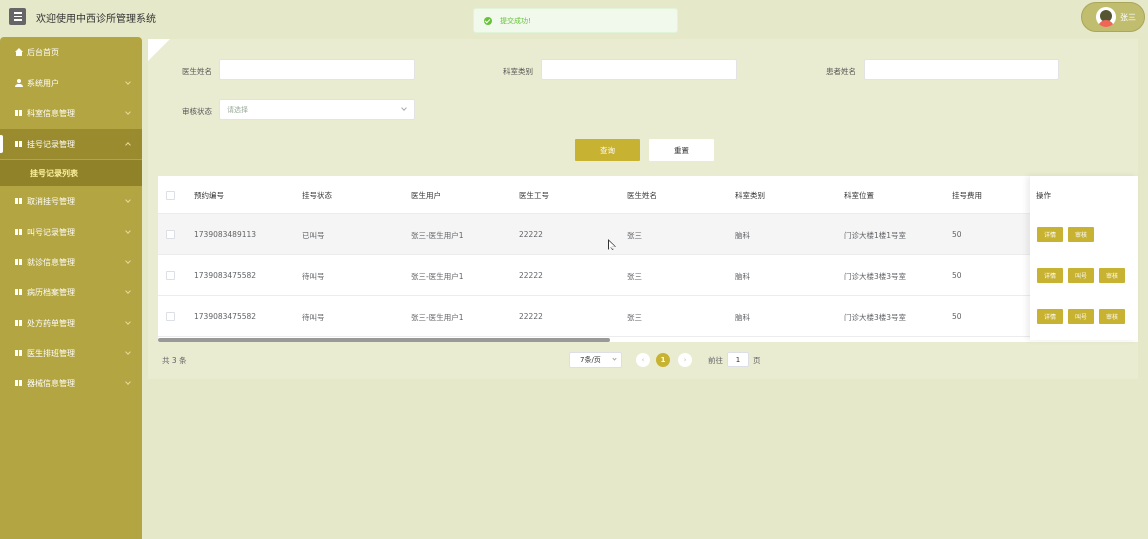  What do you see at coordinates (1084, 258) in the screenshot?
I see `operations-column: 操作 详情 审核 详情 叫号 审核 详情 叫号 审核` at bounding box center [1084, 258].